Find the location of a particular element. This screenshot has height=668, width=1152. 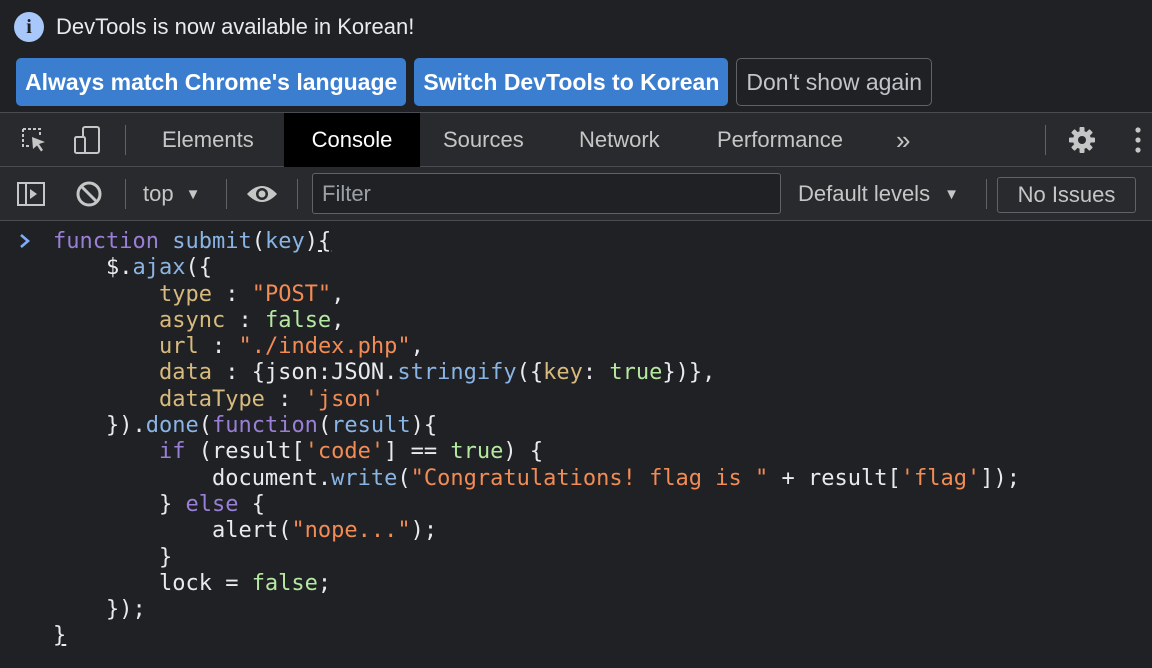

device-toolbar-icon is located at coordinates (87, 140).